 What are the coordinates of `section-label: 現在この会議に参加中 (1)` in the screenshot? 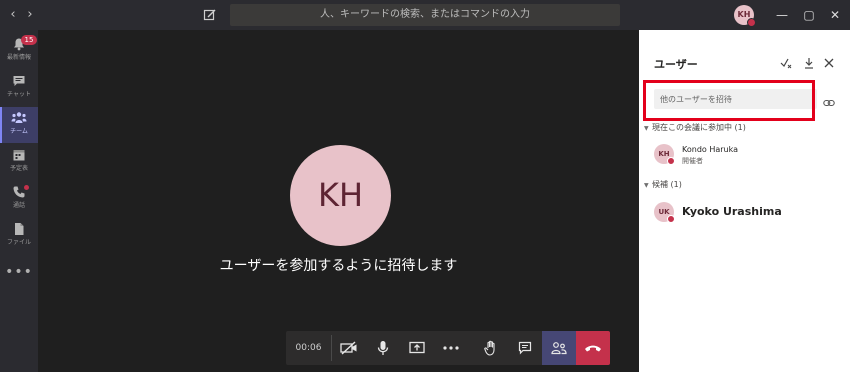 It's located at (699, 127).